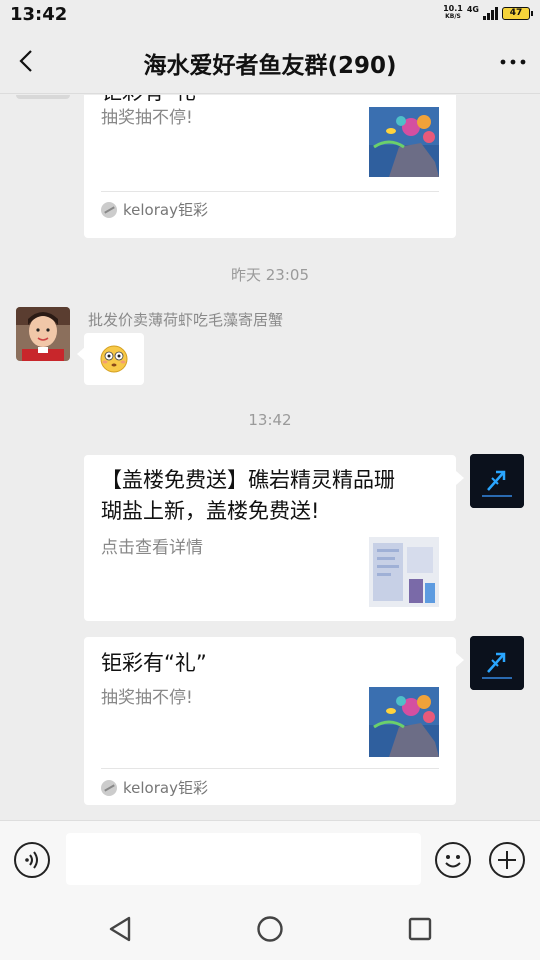  What do you see at coordinates (39, 14) in the screenshot?
I see `status-time: 13:42` at bounding box center [39, 14].